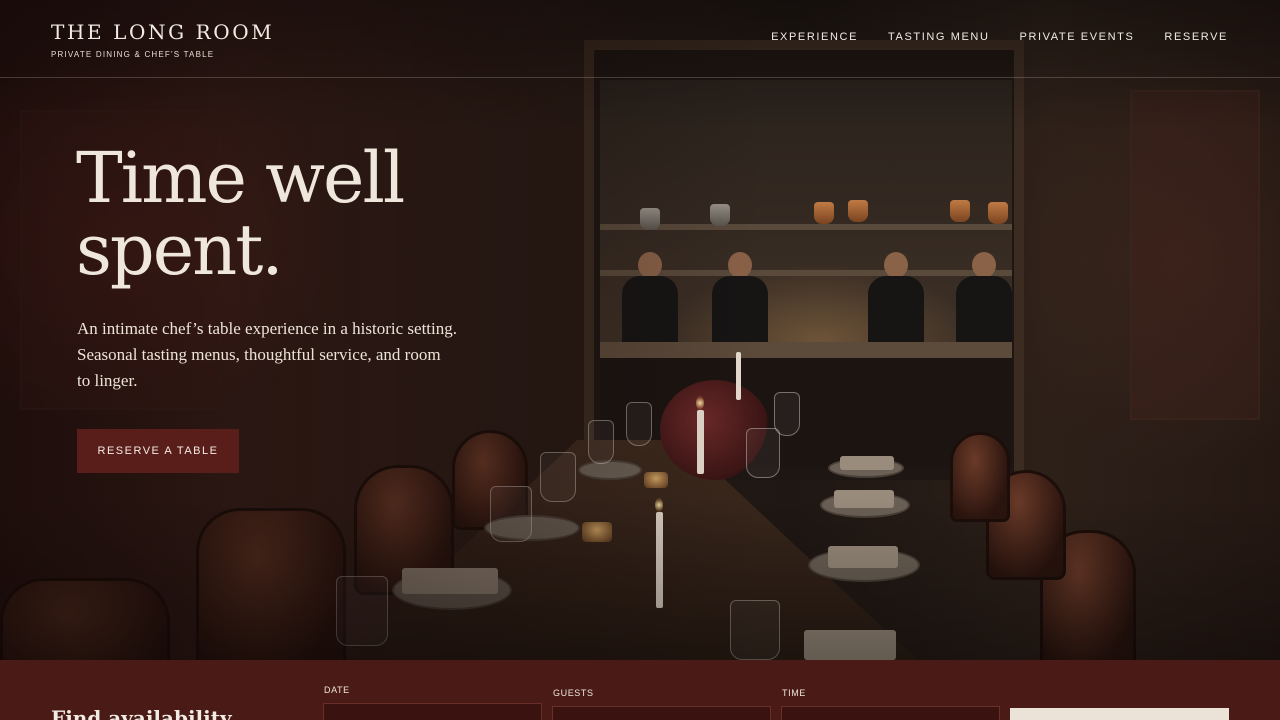 This screenshot has height=720, width=1280. What do you see at coordinates (141, 713) in the screenshot?
I see `availability-title: Find availability` at bounding box center [141, 713].